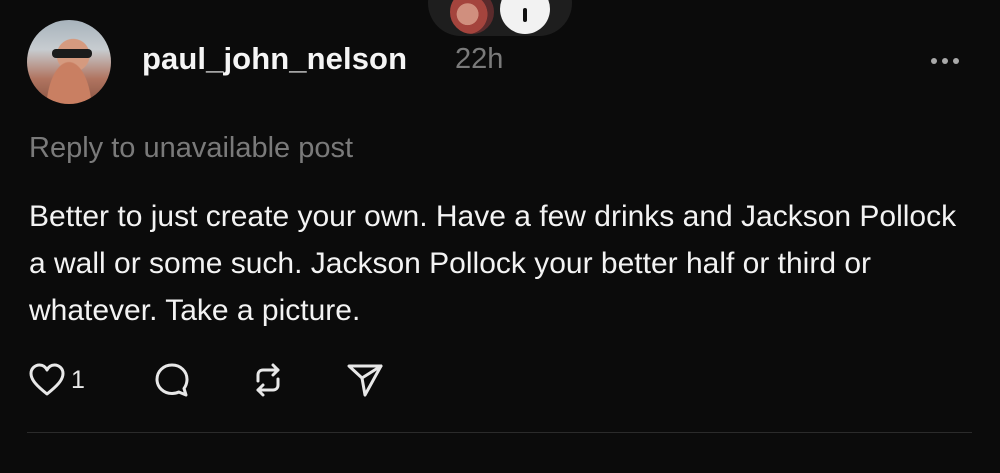 This screenshot has height=473, width=1000. What do you see at coordinates (479, 59) in the screenshot?
I see `post-timestamp: 22h` at bounding box center [479, 59].